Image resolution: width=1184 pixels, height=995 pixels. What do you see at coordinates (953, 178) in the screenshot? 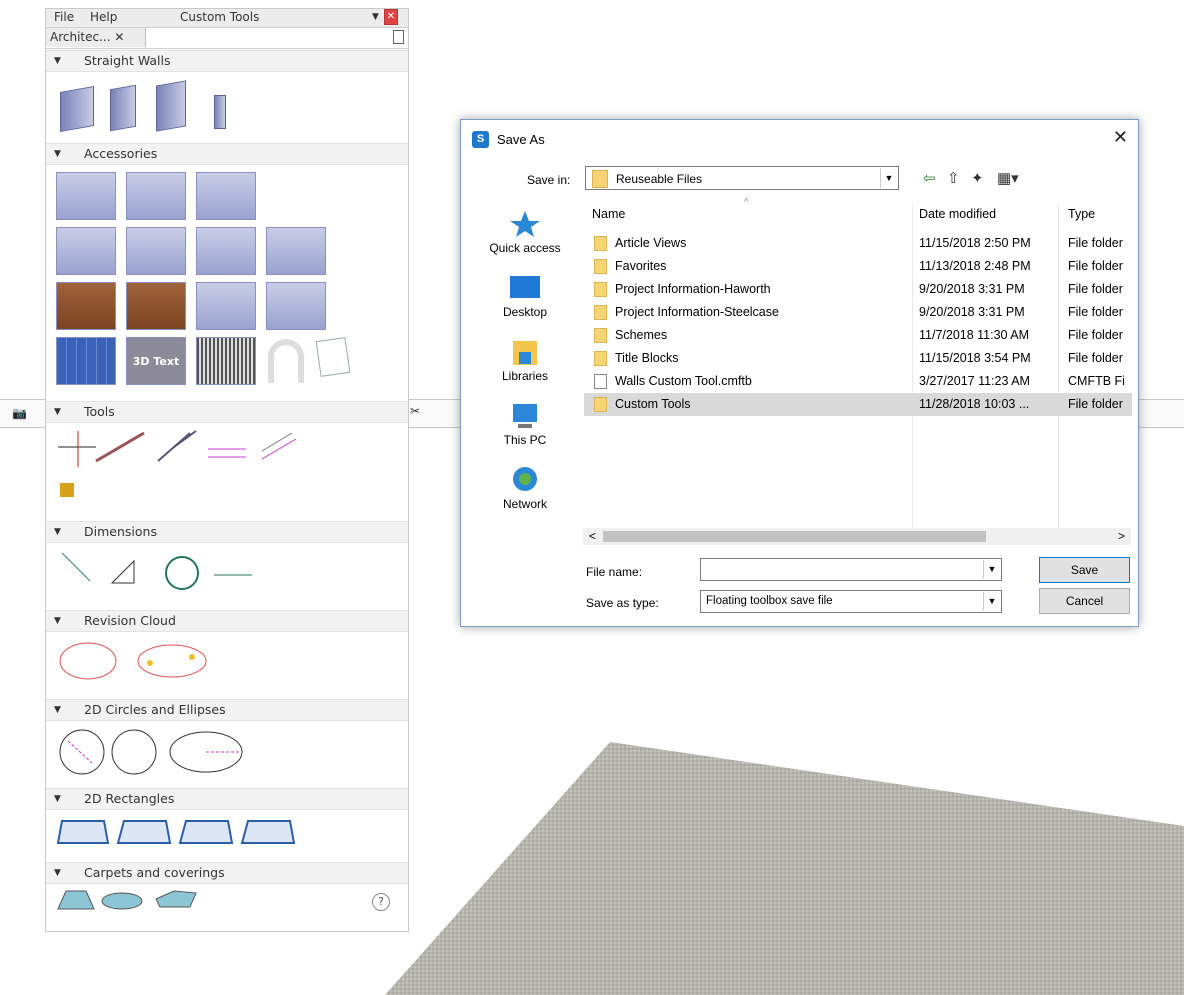
I see `up-folder-icon: ⇧` at bounding box center [953, 178].